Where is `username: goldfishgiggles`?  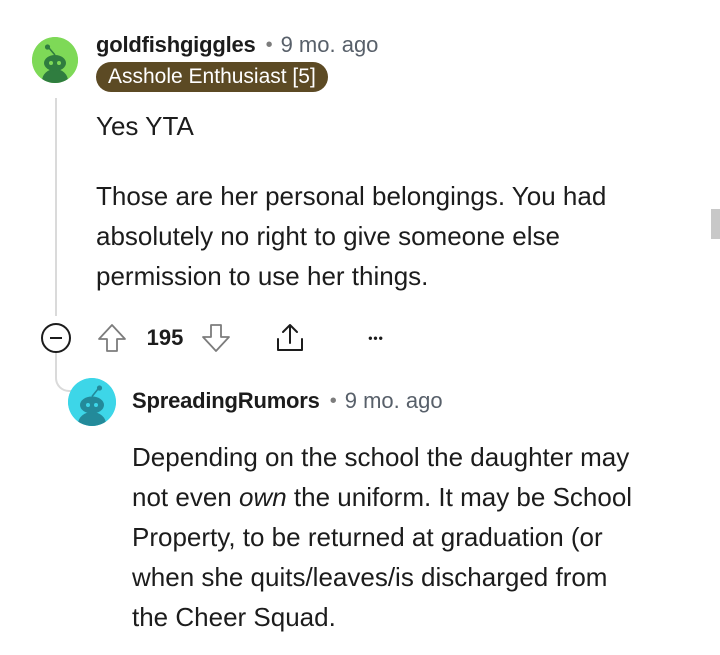
username: goldfishgiggles is located at coordinates (176, 45).